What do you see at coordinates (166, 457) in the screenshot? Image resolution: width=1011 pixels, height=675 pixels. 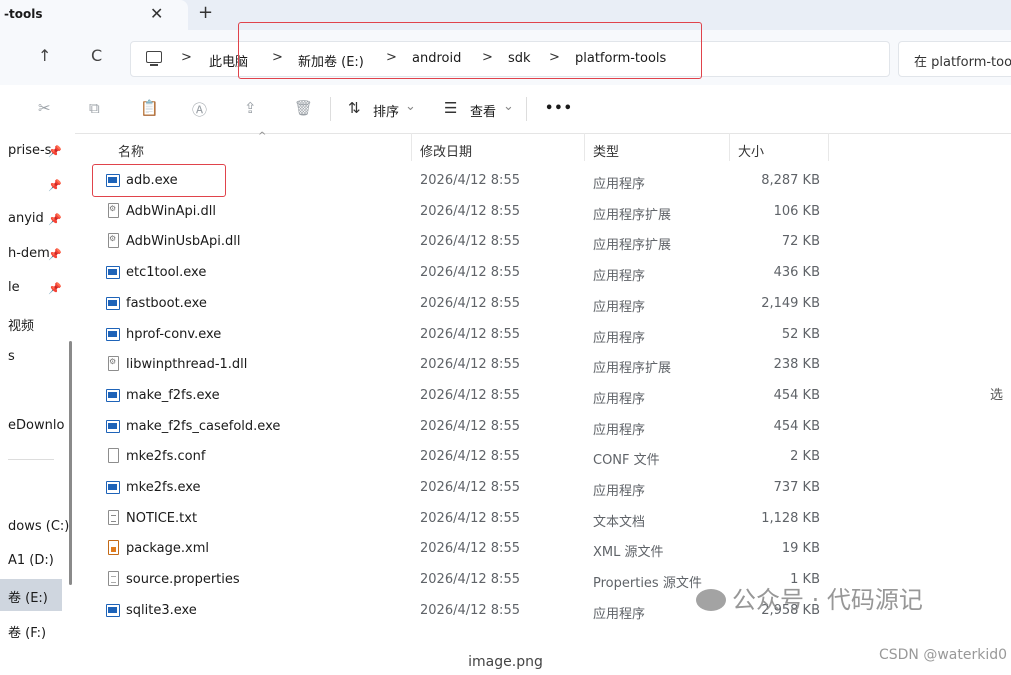 I see `file-name: mke2fs.conf` at bounding box center [166, 457].